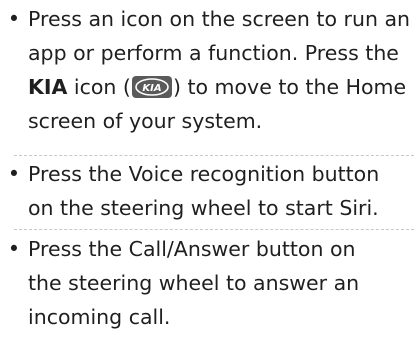 This screenshot has width=415, height=342. I want to click on brand-word: KIA, so click(48, 87).